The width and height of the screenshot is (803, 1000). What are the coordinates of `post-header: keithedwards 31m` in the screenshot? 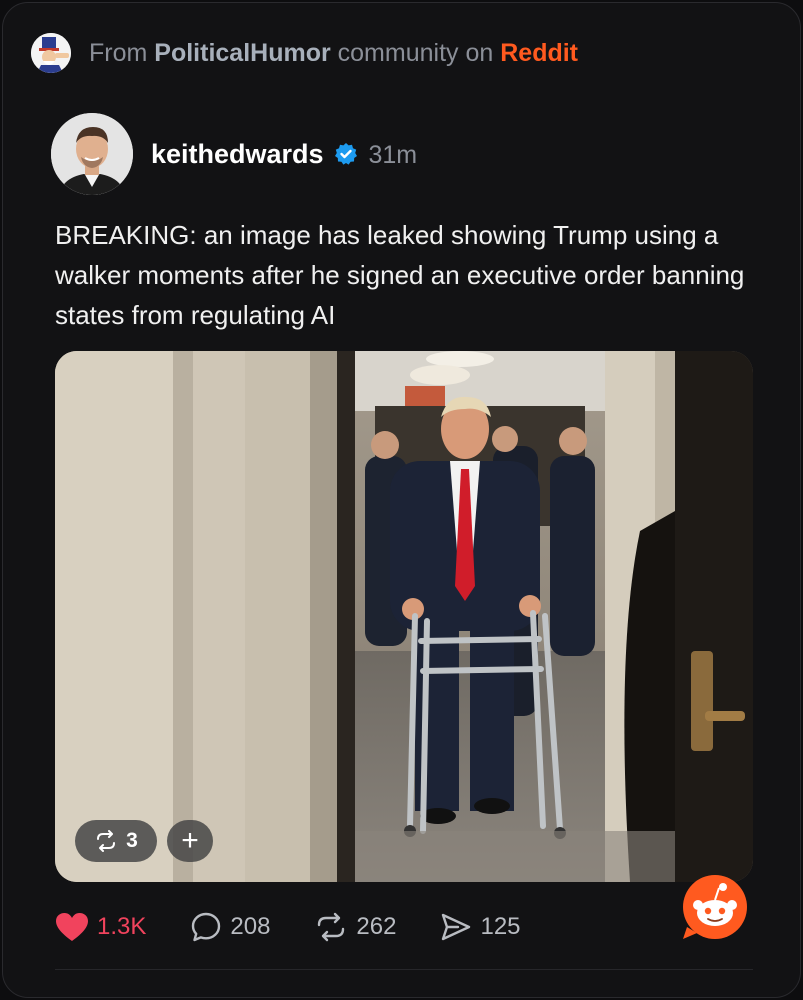 It's located at (234, 154).